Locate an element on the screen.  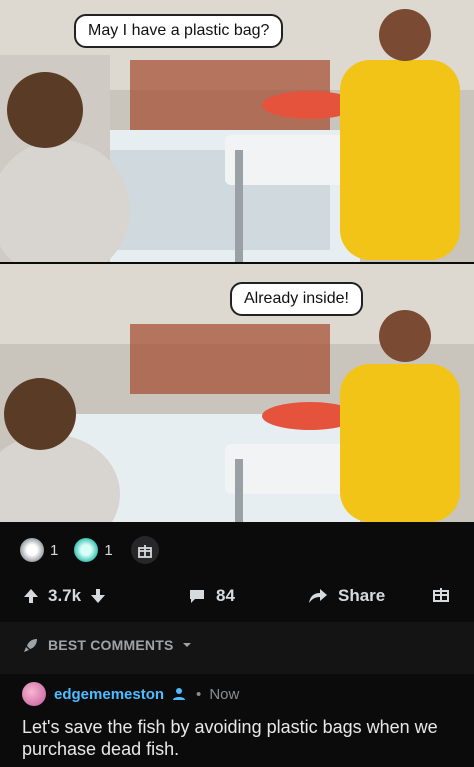
award-clapping: 1 is located at coordinates (39, 550).